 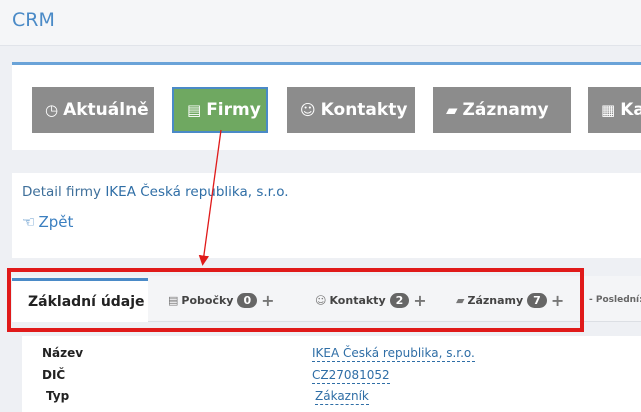 What do you see at coordinates (615, 300) in the screenshot?
I see `last-record-label: - Poslední:` at bounding box center [615, 300].